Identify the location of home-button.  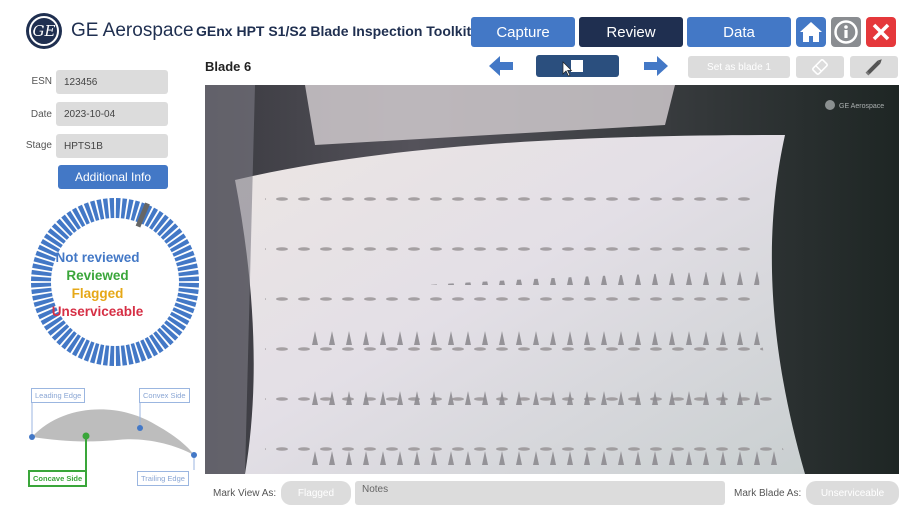
(811, 32).